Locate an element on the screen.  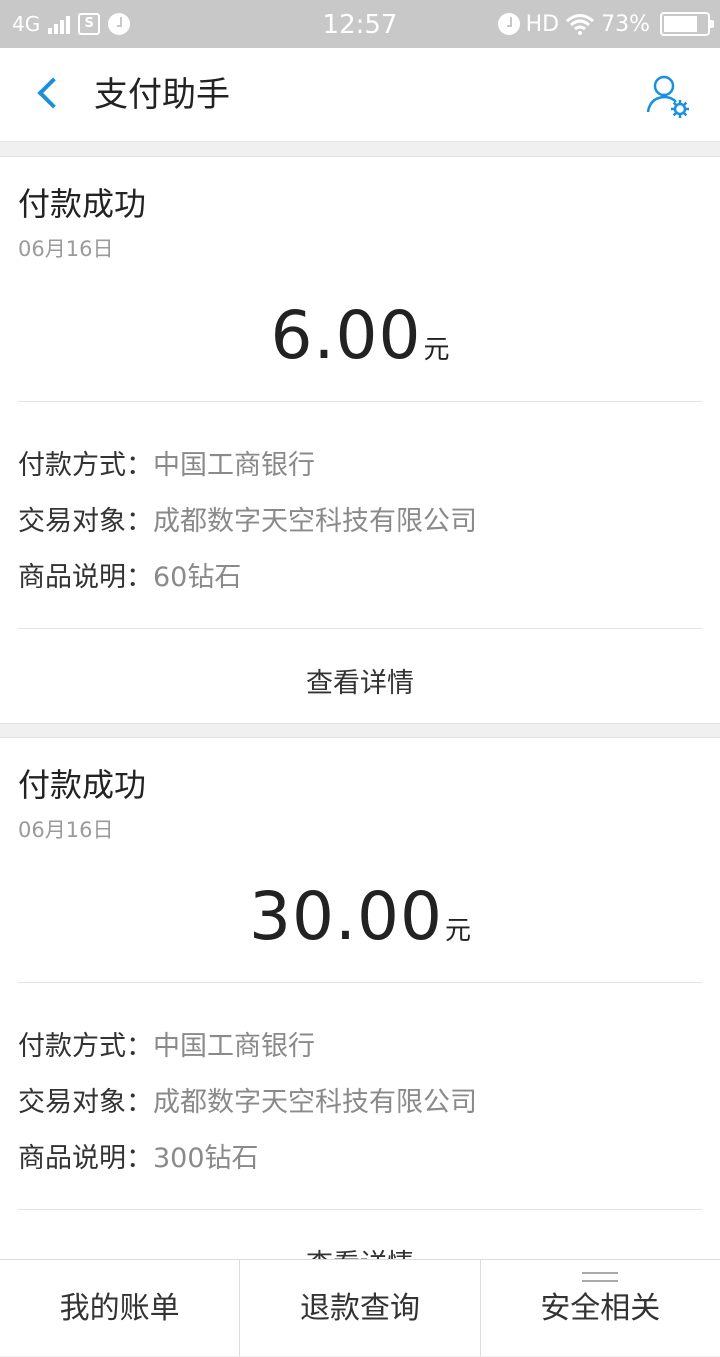
tab-security: 安全相关 is located at coordinates (599, 1308).